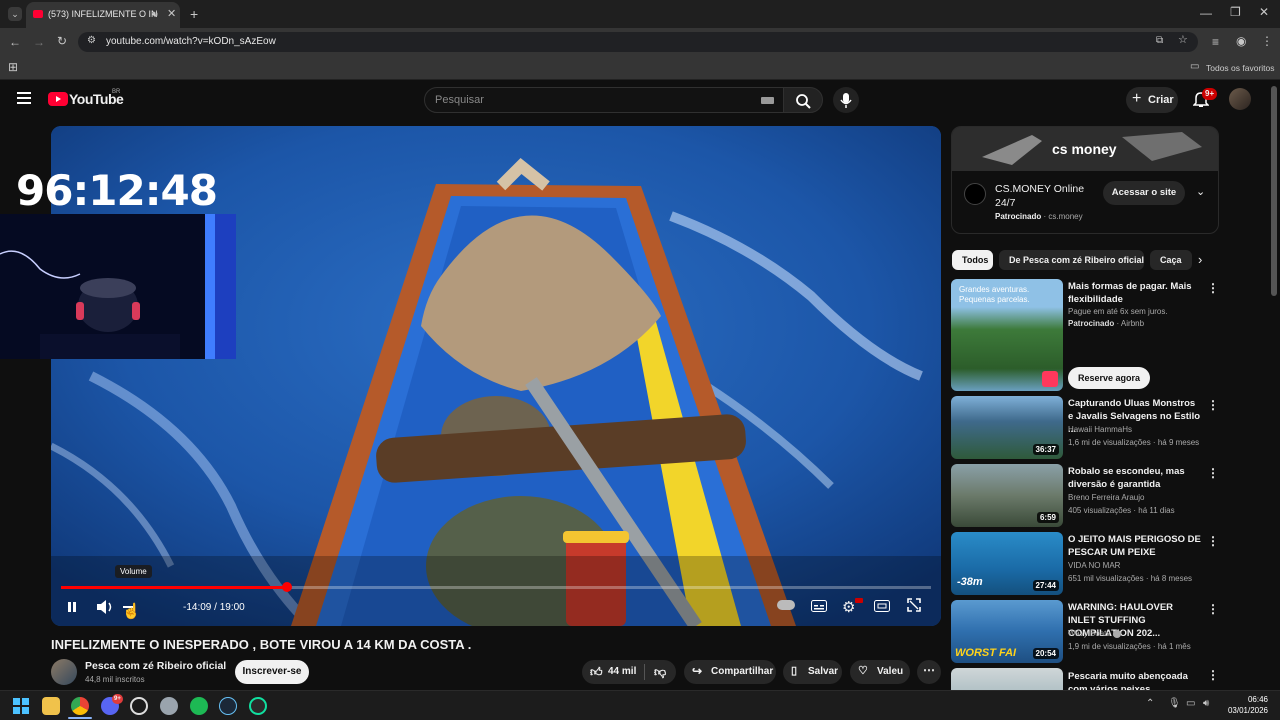  What do you see at coordinates (1200, 259) in the screenshot?
I see `chips-next-chevron-icon: ›` at bounding box center [1200, 259].